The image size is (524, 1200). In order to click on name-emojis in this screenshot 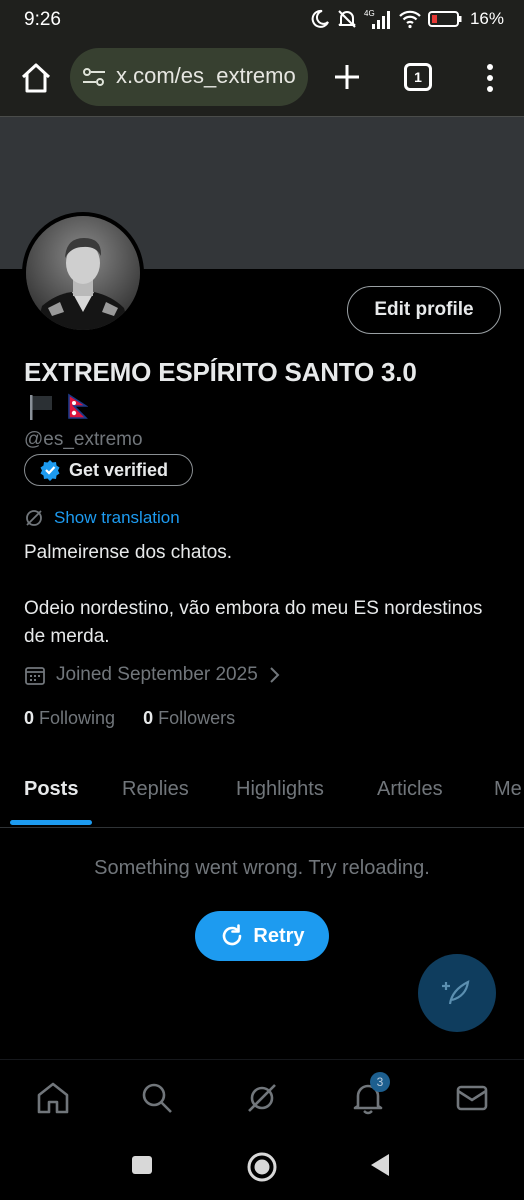, I will do `click(57, 407)`.